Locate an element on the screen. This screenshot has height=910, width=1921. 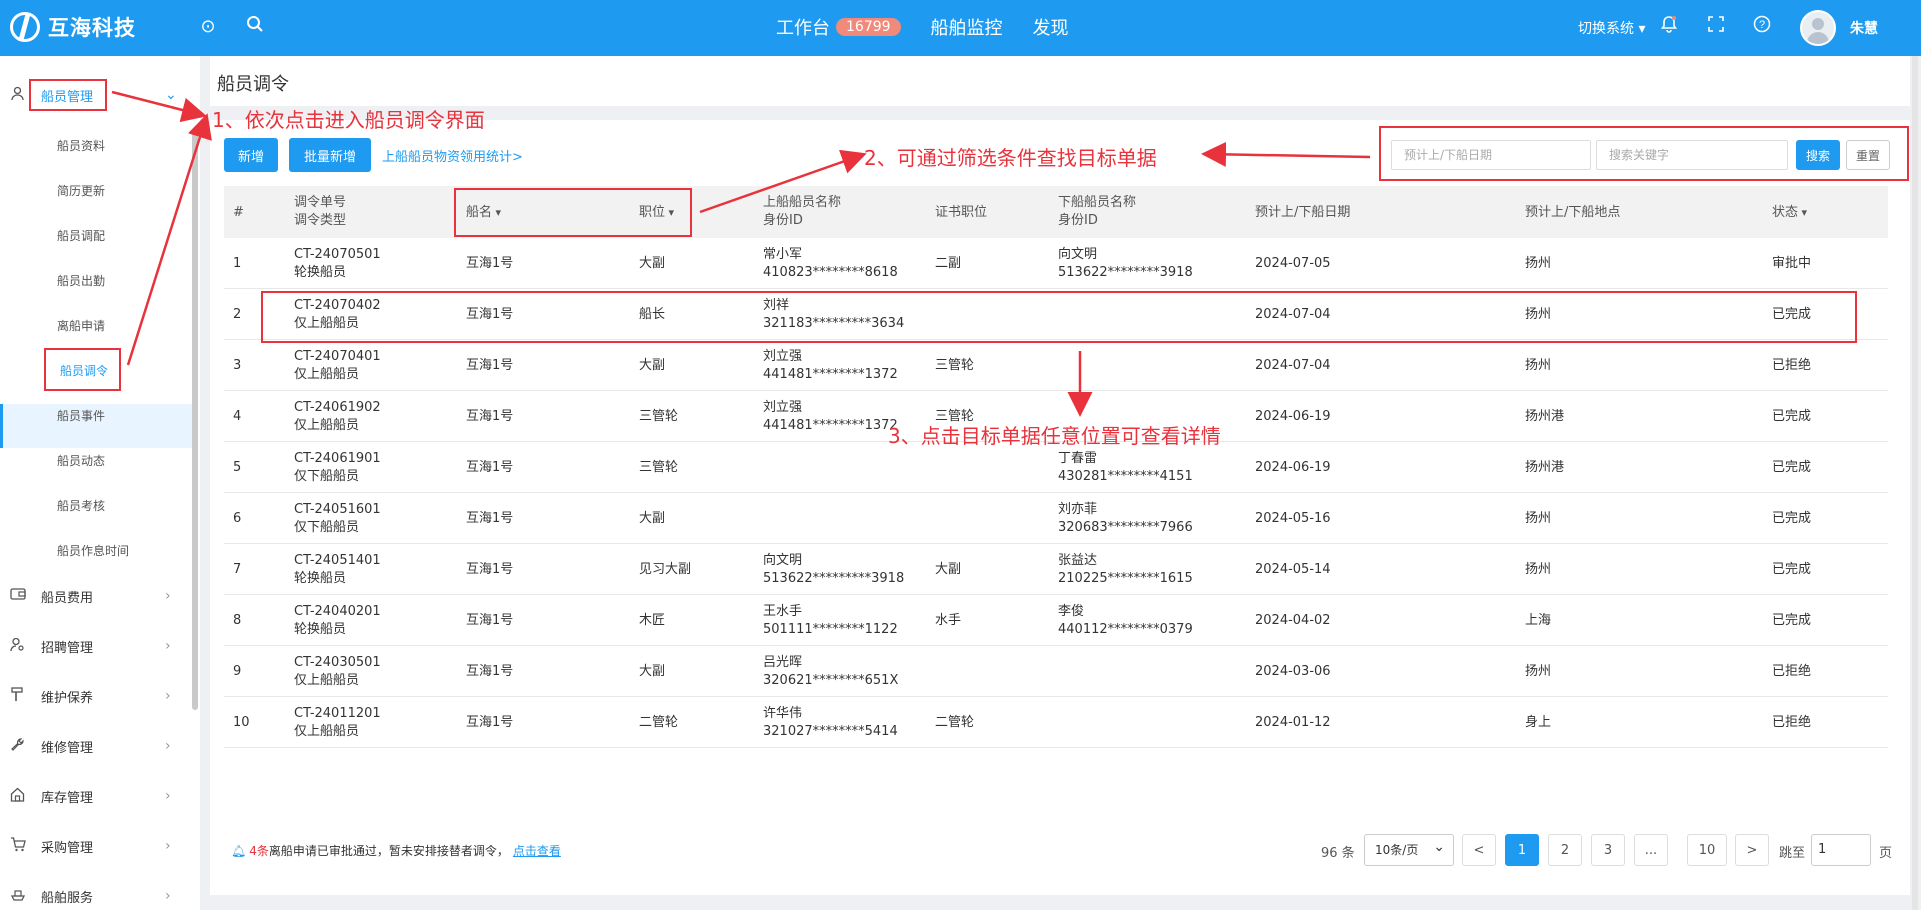
cell-cert: 三管轮 is located at coordinates (955, 365).